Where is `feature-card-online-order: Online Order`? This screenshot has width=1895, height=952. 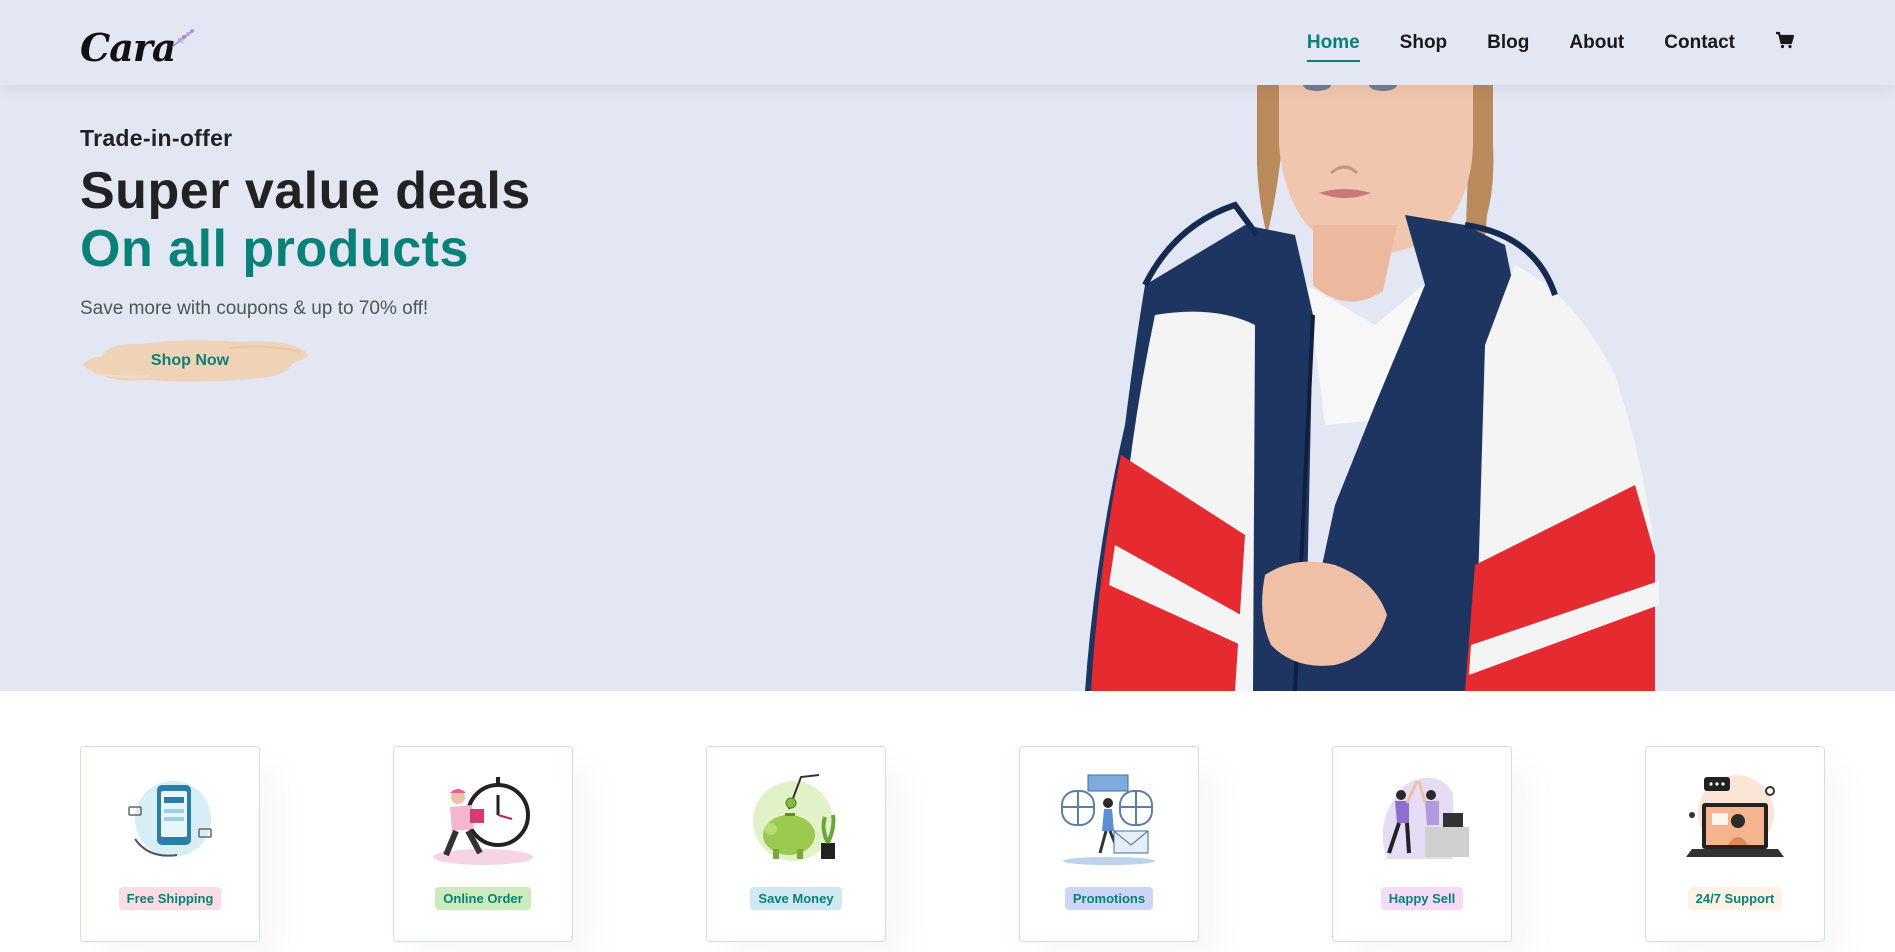 feature-card-online-order: Online Order is located at coordinates (483, 844).